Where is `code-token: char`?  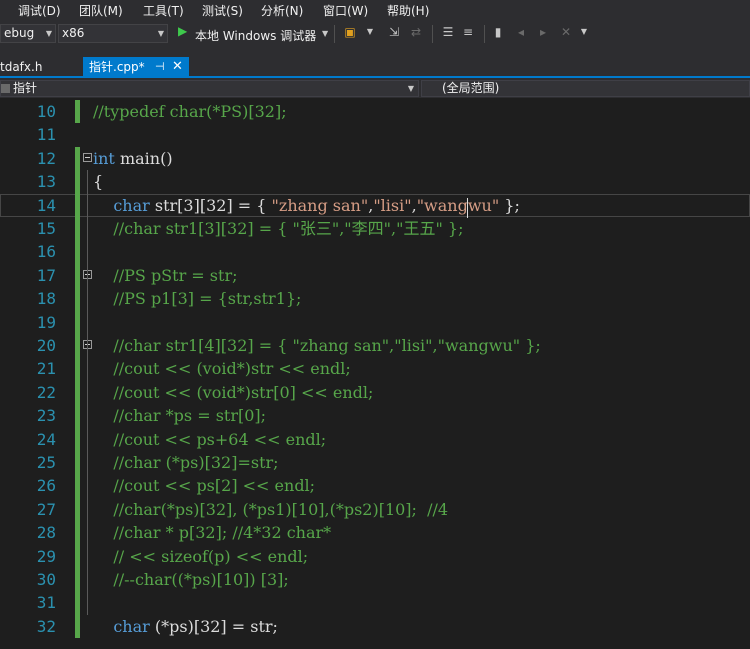 code-token: char is located at coordinates (131, 626).